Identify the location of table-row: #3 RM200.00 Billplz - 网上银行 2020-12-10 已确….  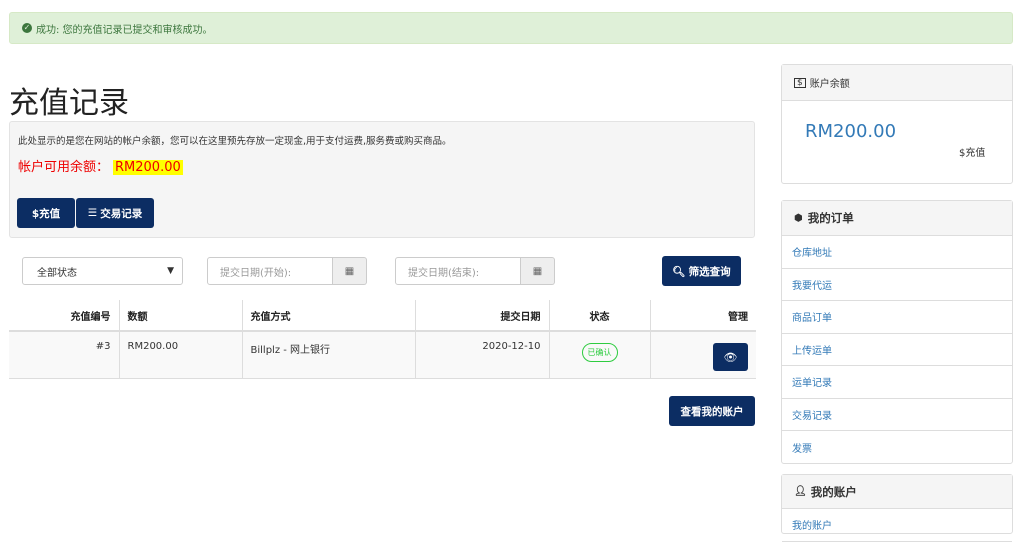
(382, 355).